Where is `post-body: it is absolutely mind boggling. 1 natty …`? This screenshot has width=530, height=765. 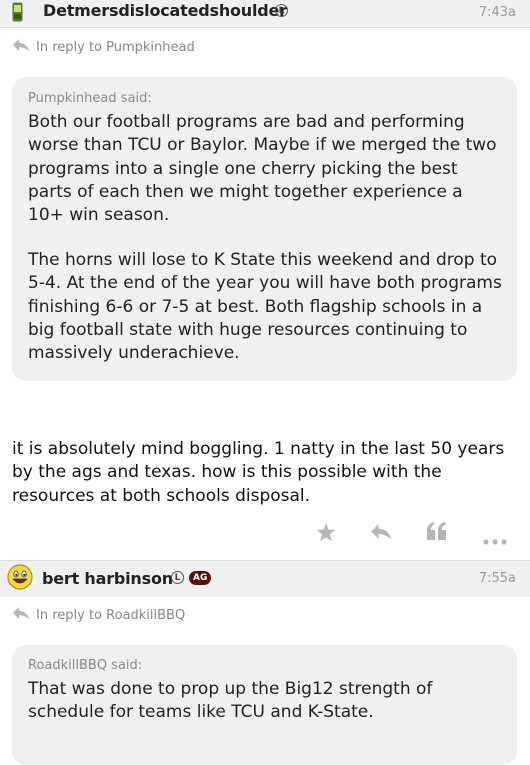
post-body: it is absolutely mind boggling. 1 natty … is located at coordinates (258, 472).